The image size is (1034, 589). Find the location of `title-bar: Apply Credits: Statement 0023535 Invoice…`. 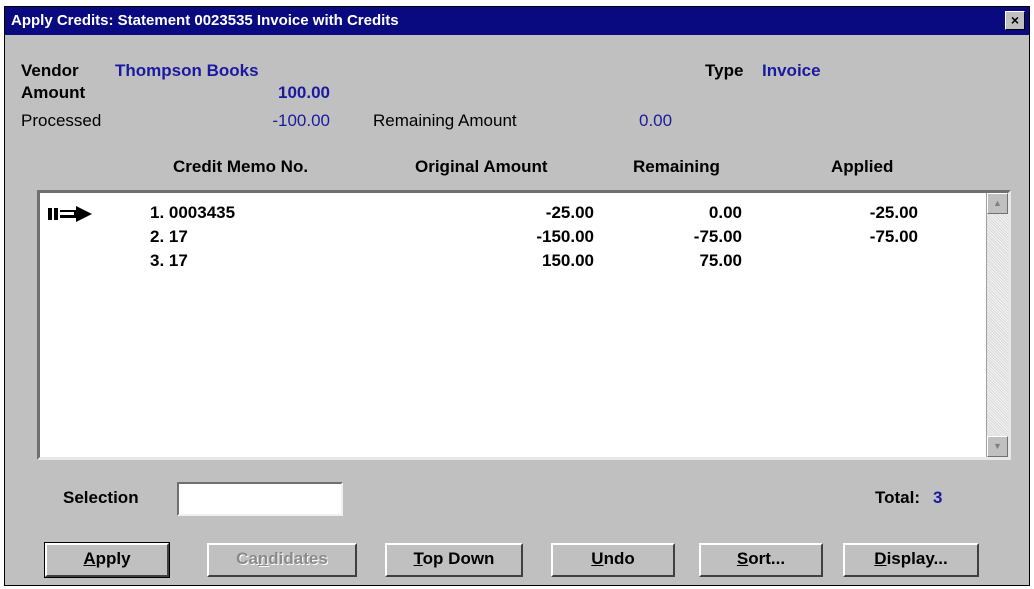

title-bar: Apply Credits: Statement 0023535 Invoice… is located at coordinates (517, 21).